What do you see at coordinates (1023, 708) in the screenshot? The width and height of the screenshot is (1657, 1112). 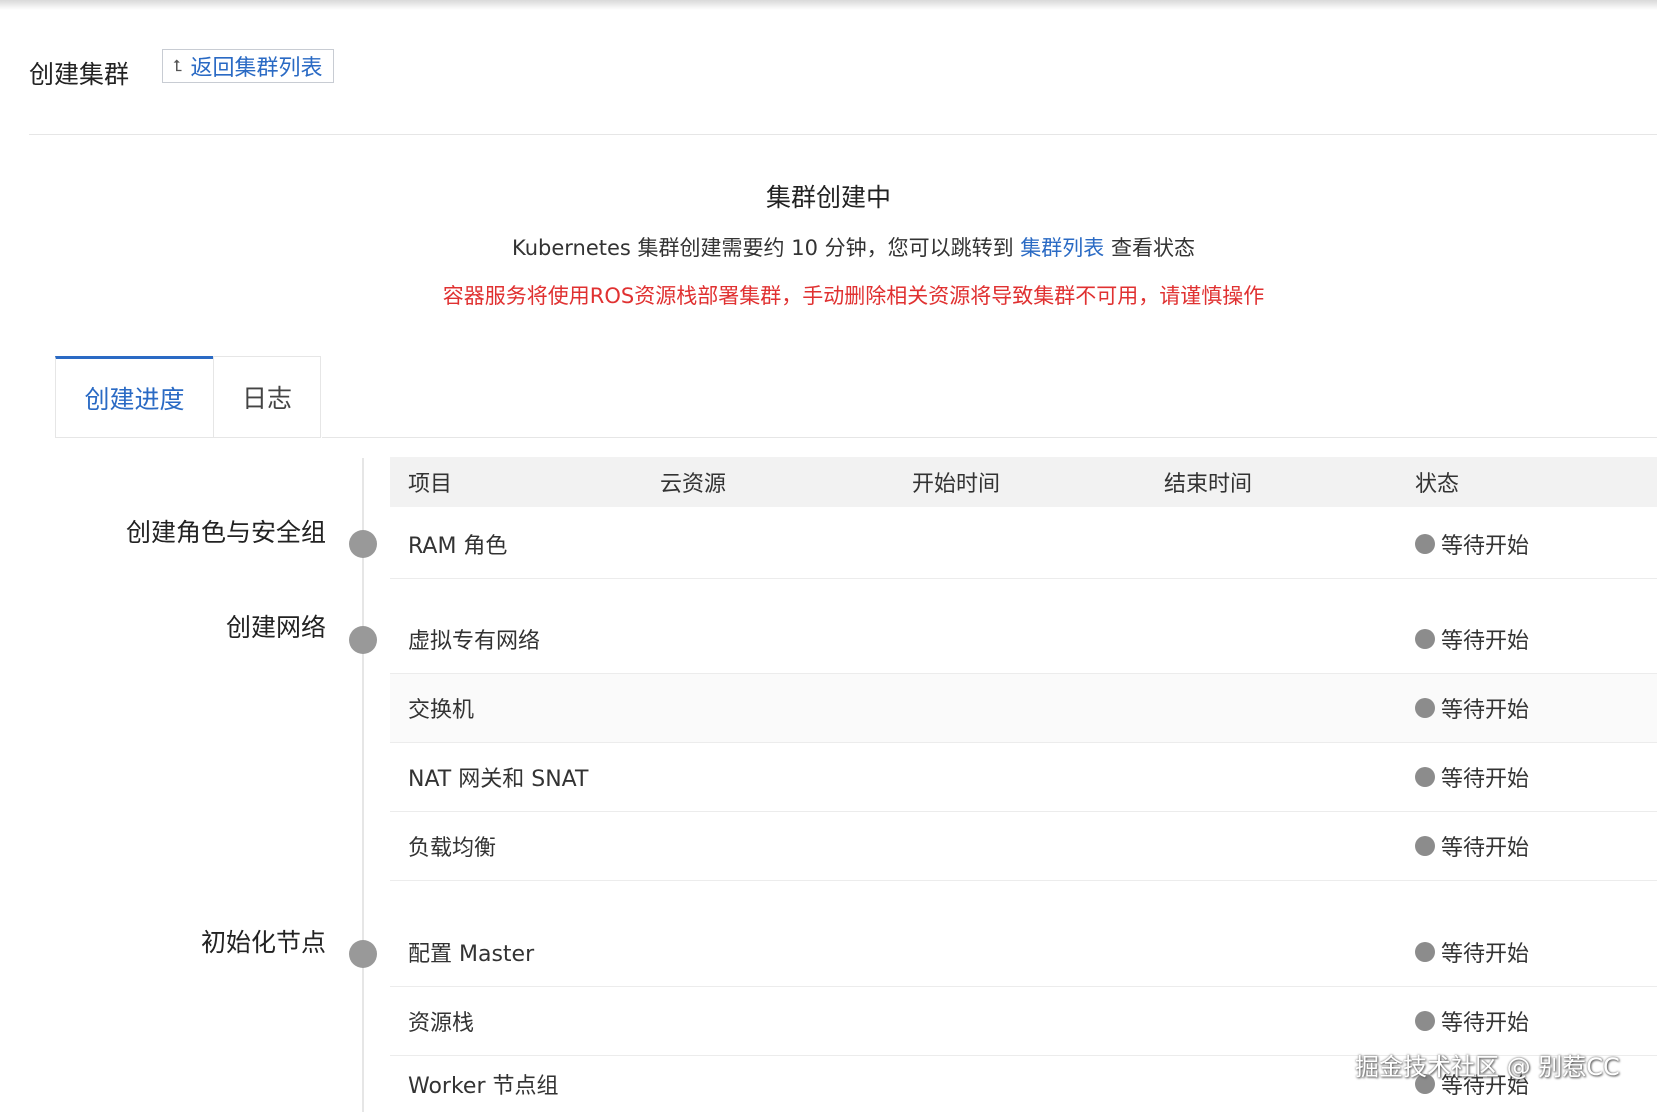 I see `table-row: 交换机 等待开始` at bounding box center [1023, 708].